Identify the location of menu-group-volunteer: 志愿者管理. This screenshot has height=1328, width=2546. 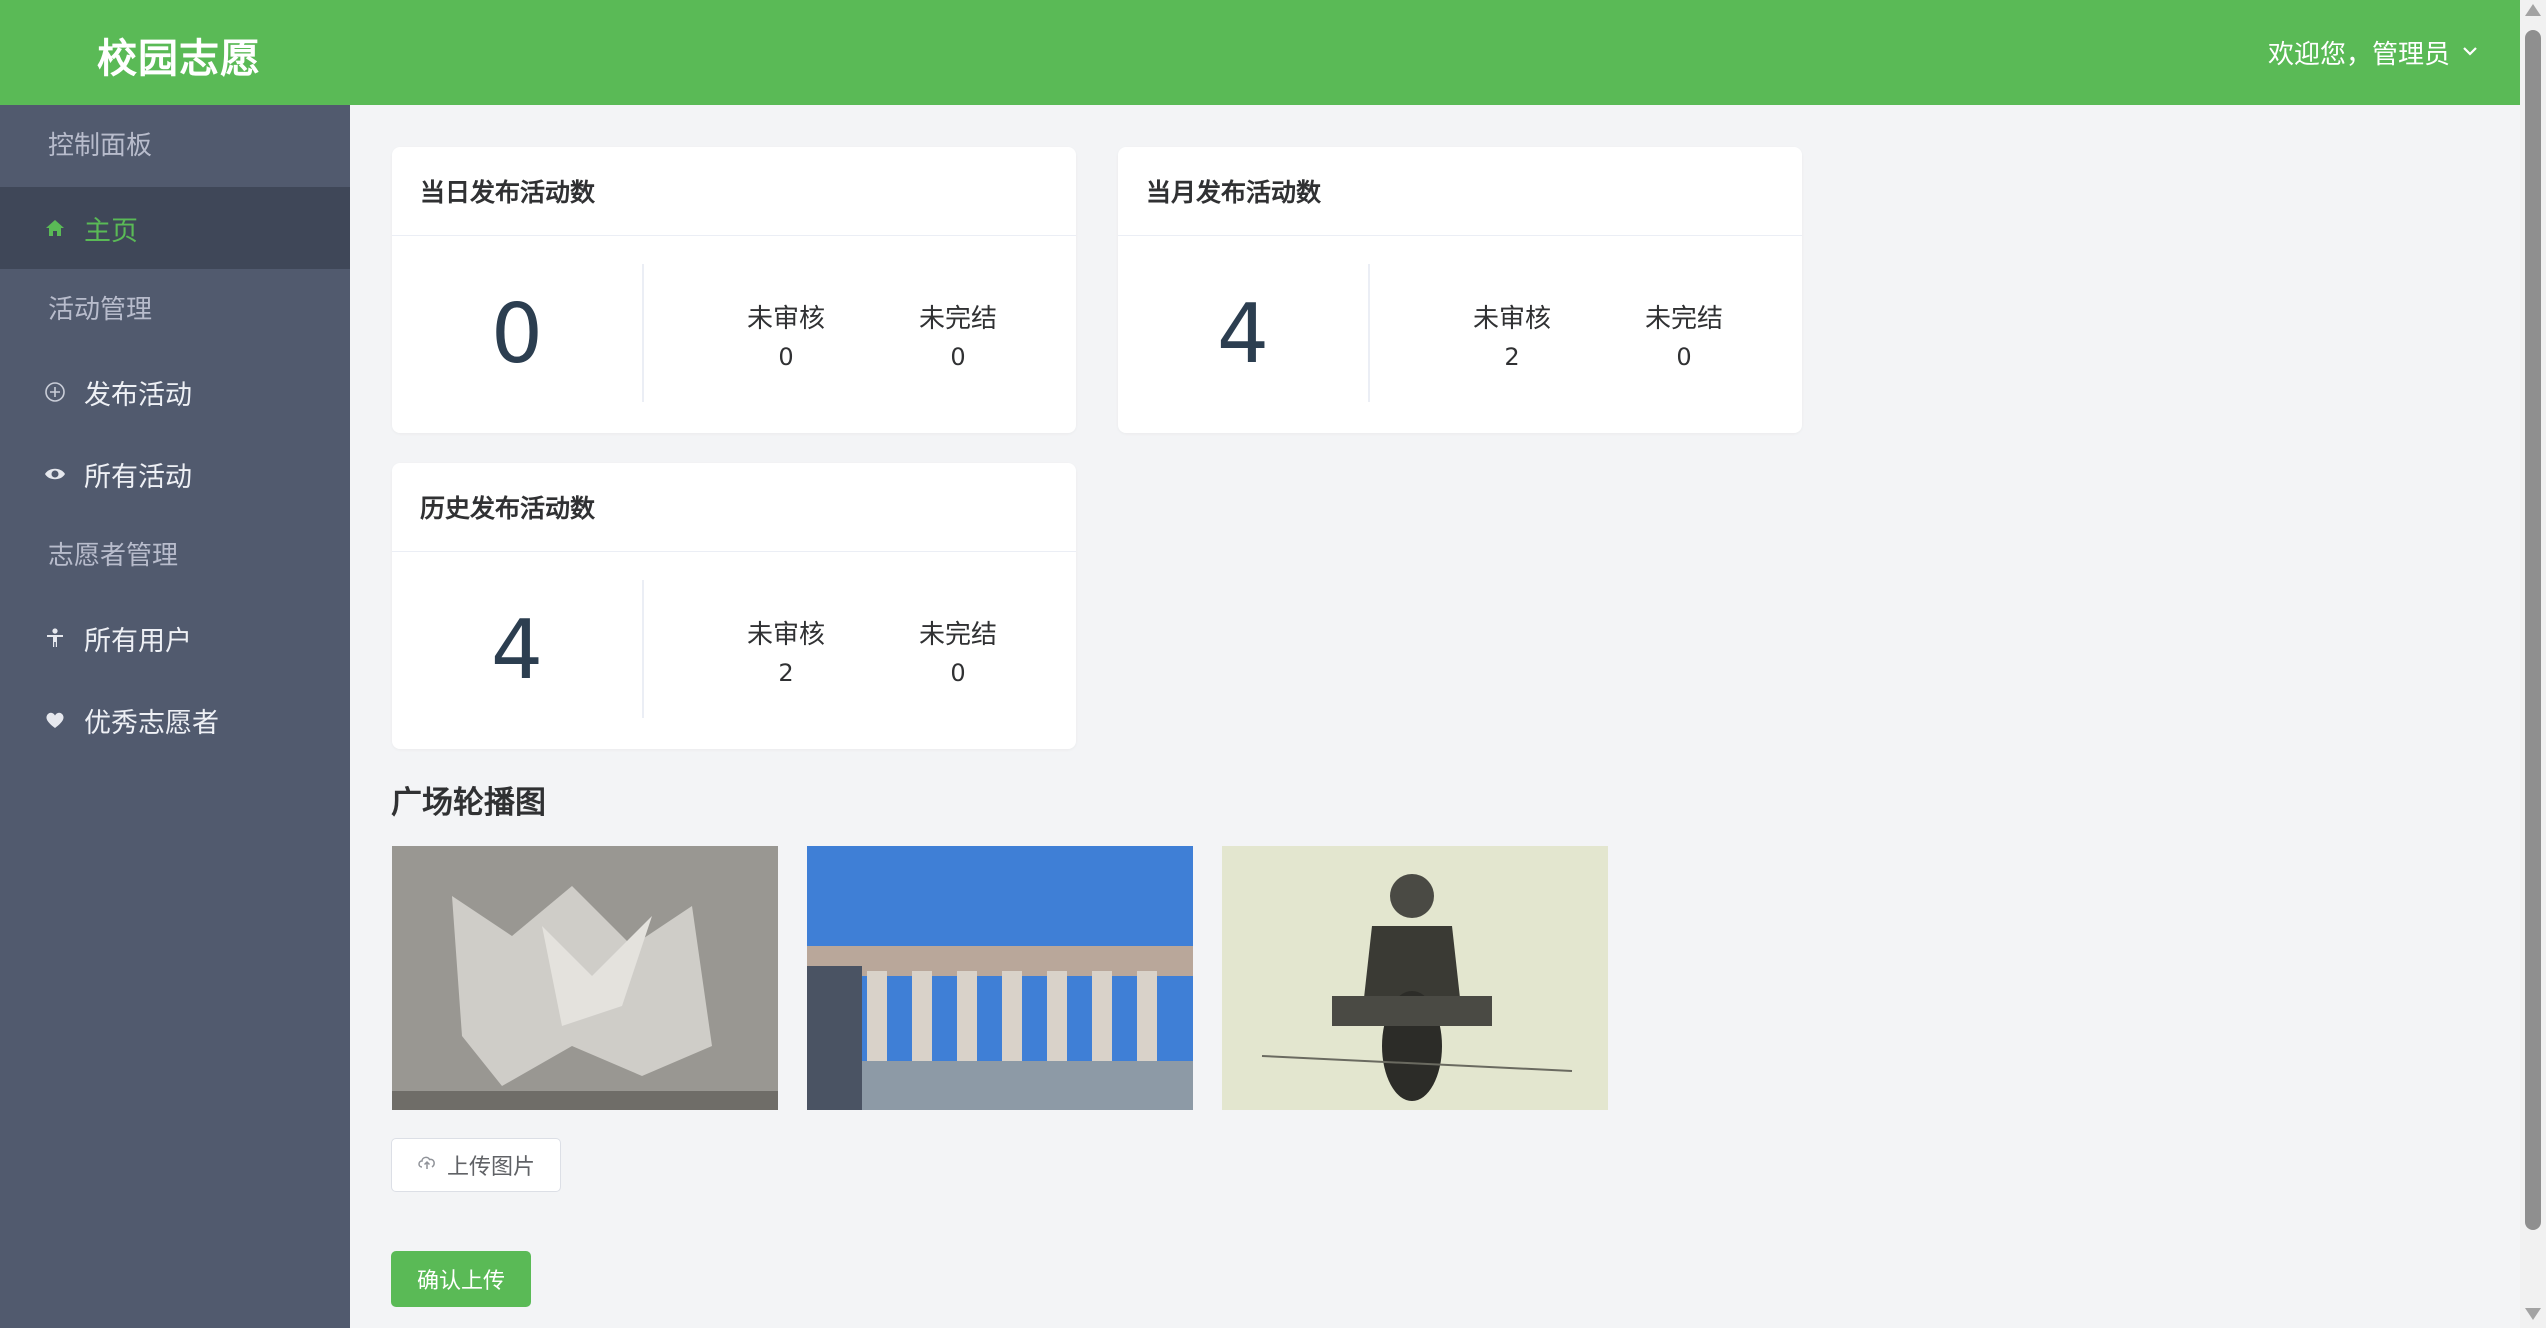
(113, 556).